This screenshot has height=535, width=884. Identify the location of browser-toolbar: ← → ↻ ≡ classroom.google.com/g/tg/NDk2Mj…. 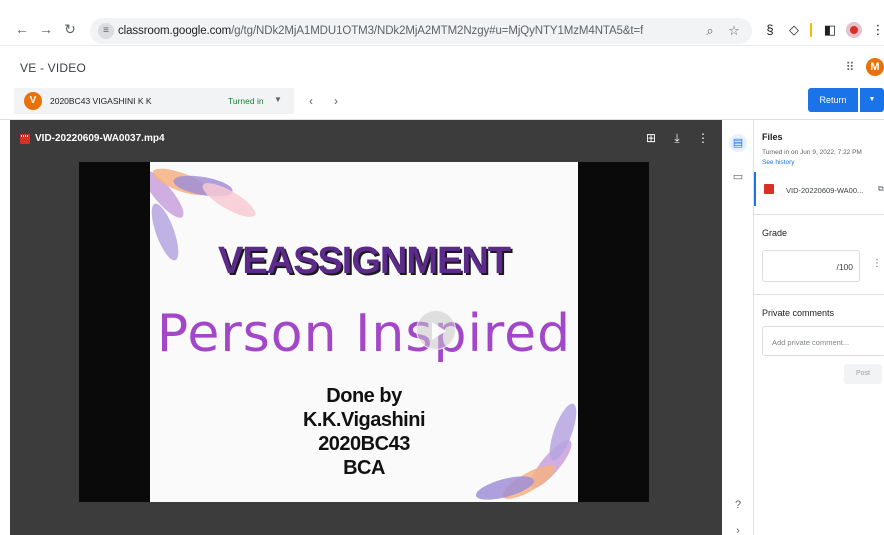
(442, 23).